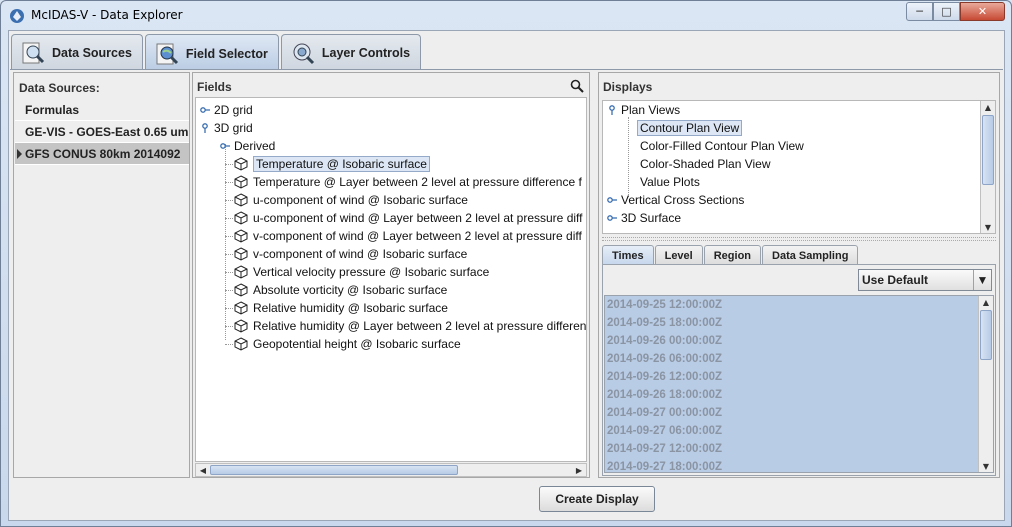 Image resolution: width=1012 pixels, height=527 pixels. What do you see at coordinates (628, 255) in the screenshot?
I see `tab-times: Times` at bounding box center [628, 255].